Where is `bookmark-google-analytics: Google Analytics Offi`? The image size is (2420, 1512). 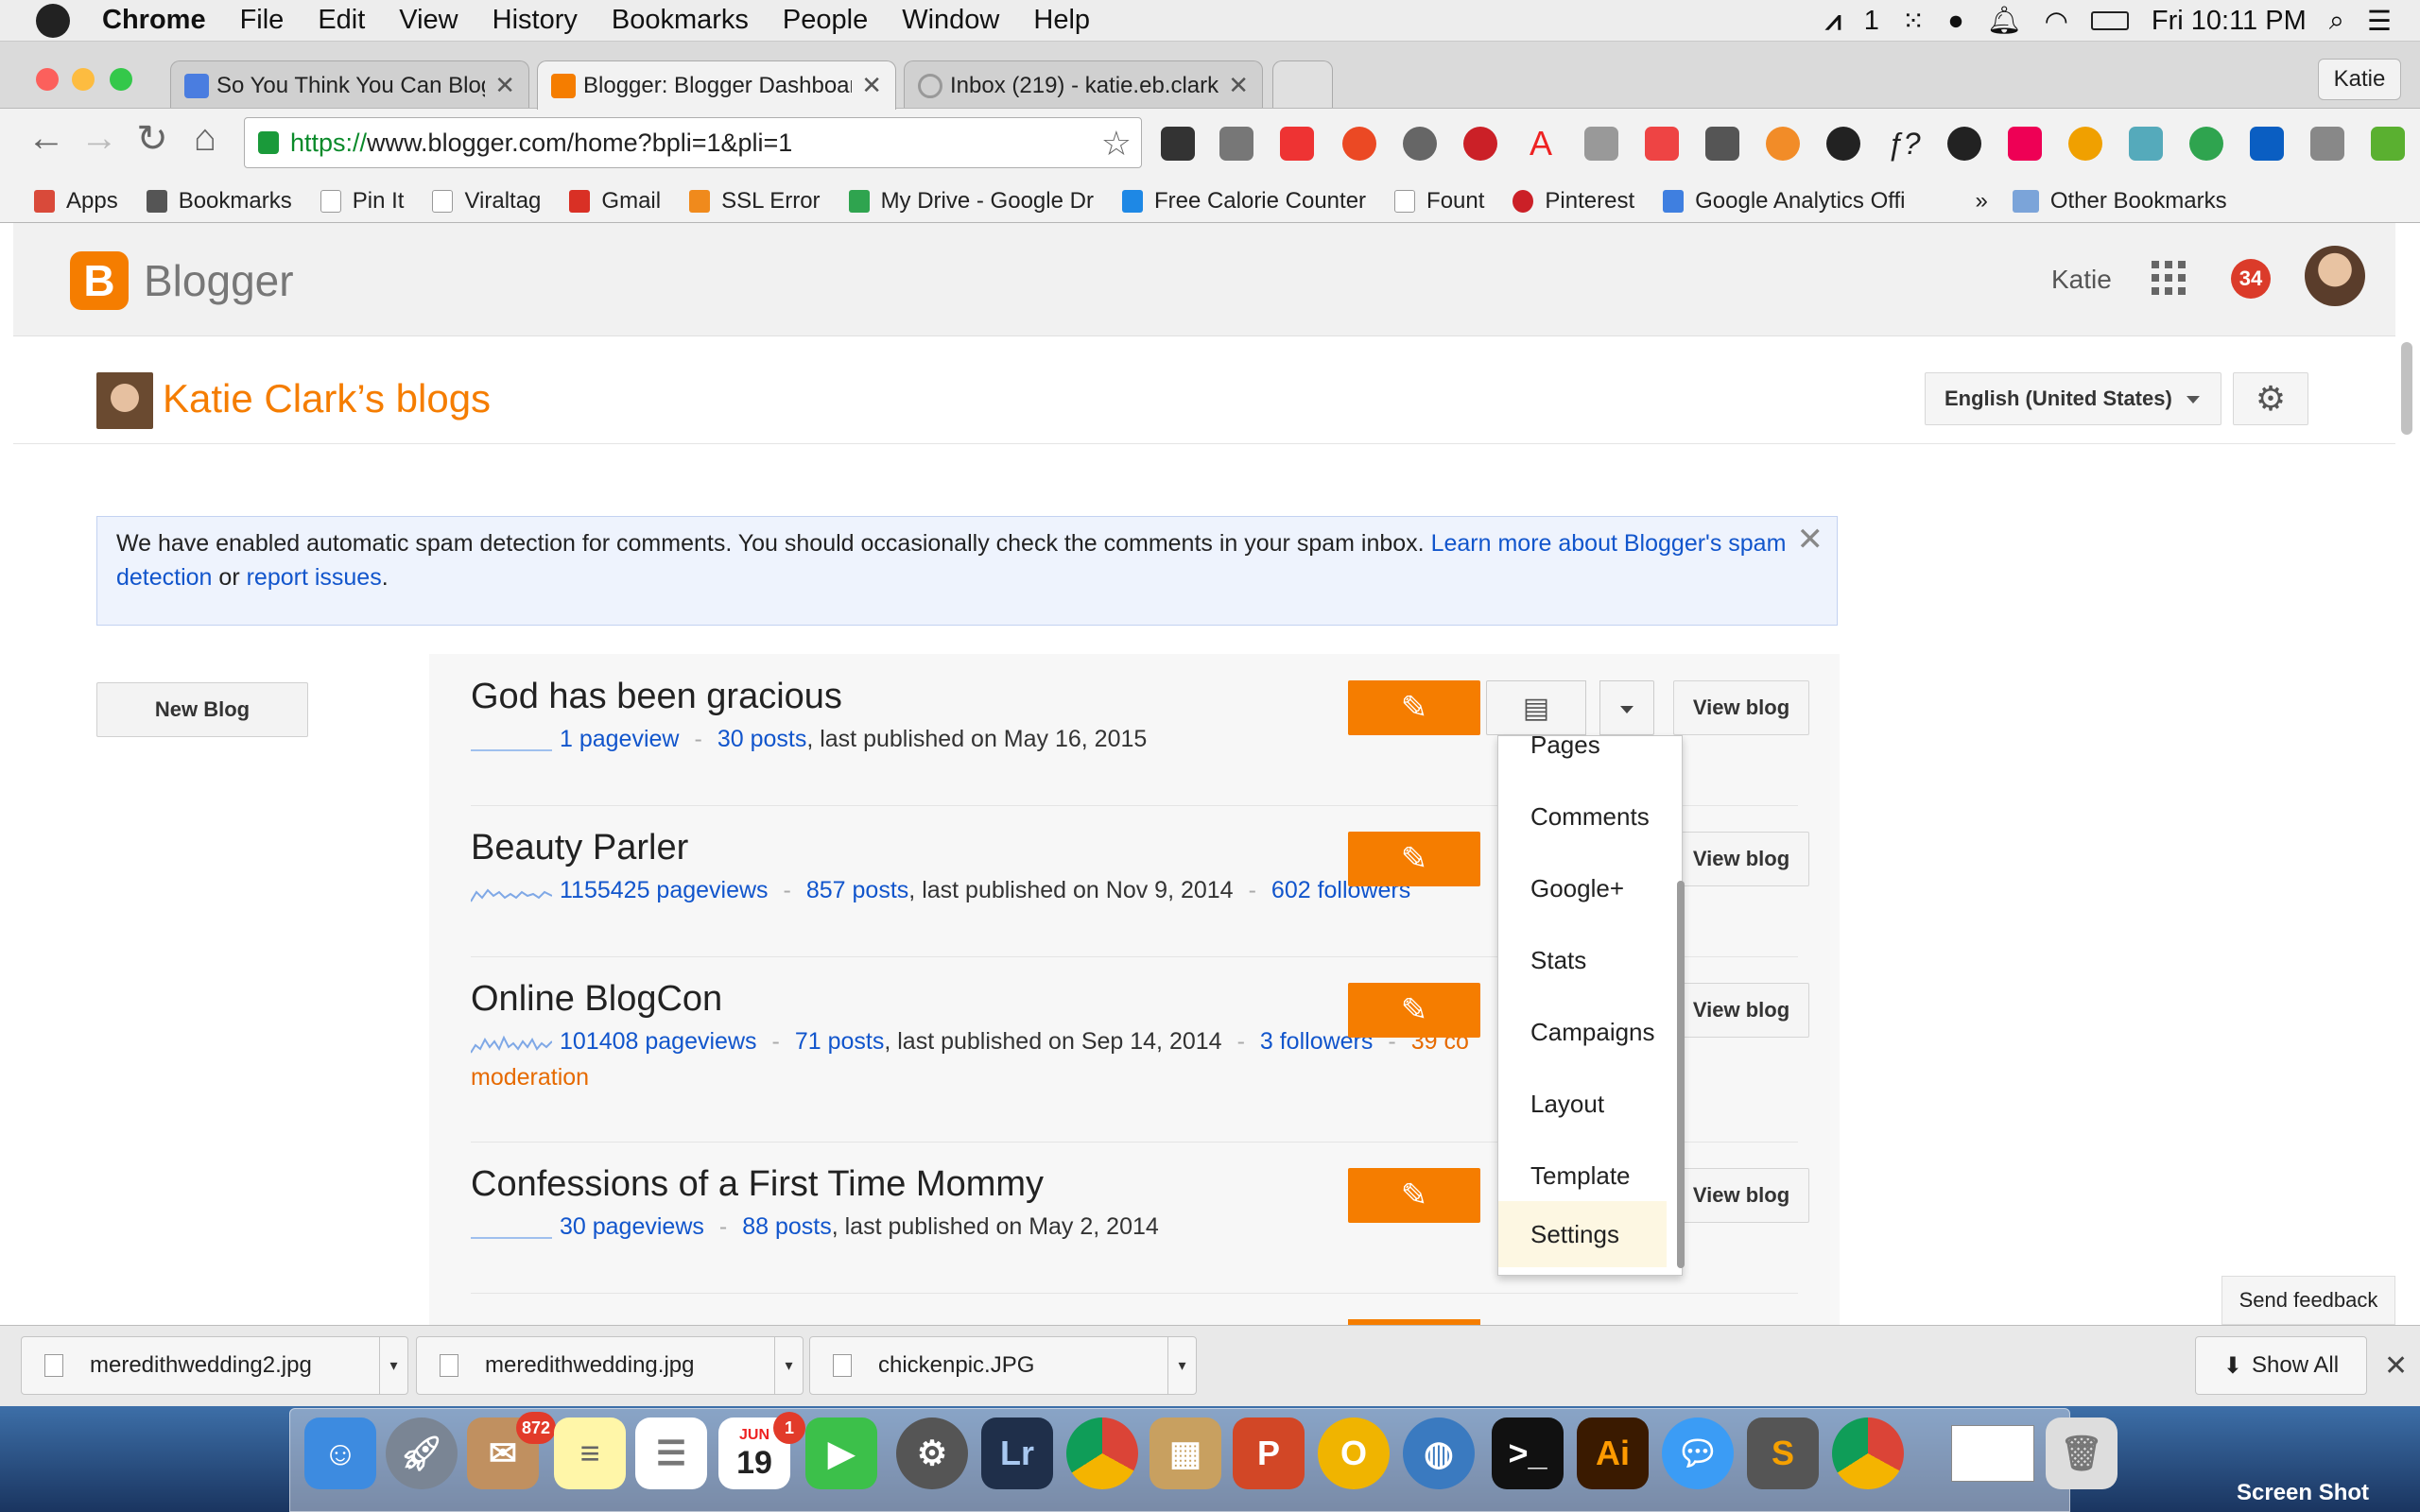
bookmark-google-analytics: Google Analytics Offi is located at coordinates (1784, 201).